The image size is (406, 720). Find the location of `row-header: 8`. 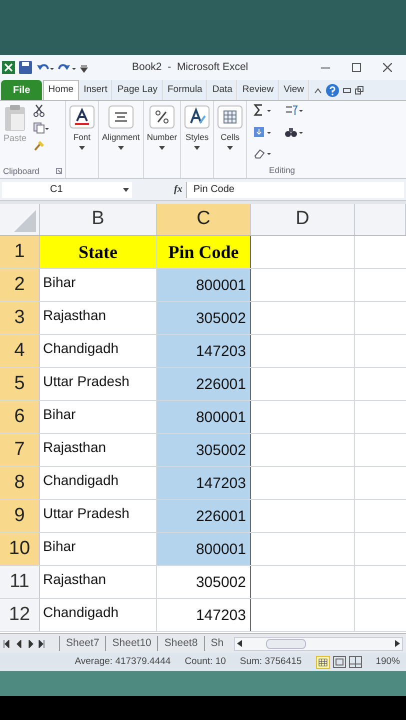

row-header: 8 is located at coordinates (20, 483).